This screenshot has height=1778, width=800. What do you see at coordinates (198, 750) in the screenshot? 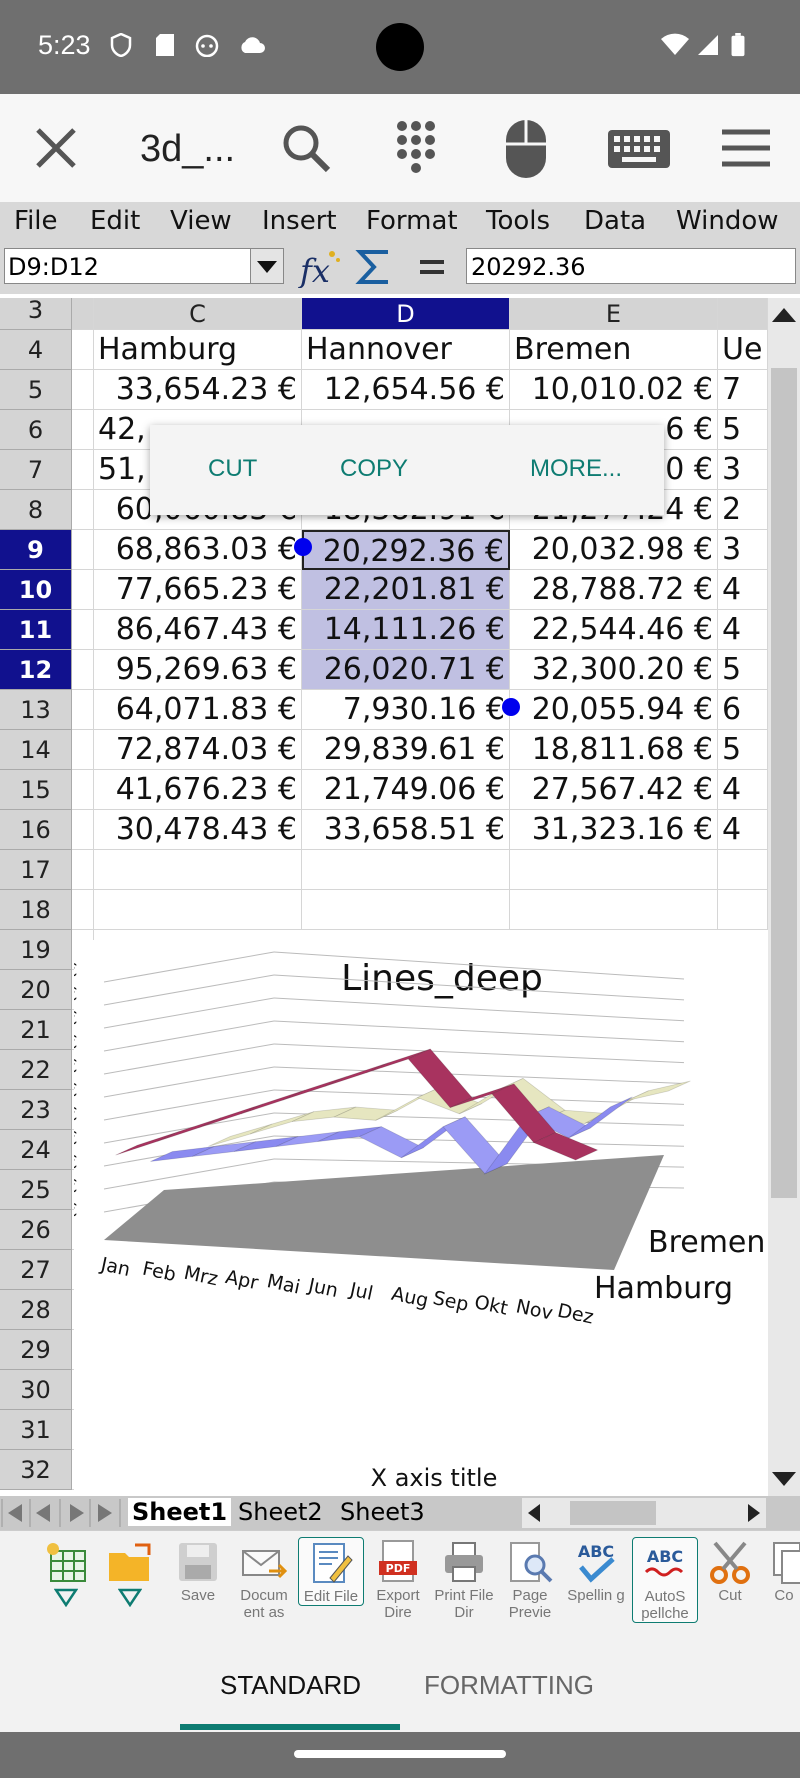
I see `cell: 72,874.03 €` at bounding box center [198, 750].